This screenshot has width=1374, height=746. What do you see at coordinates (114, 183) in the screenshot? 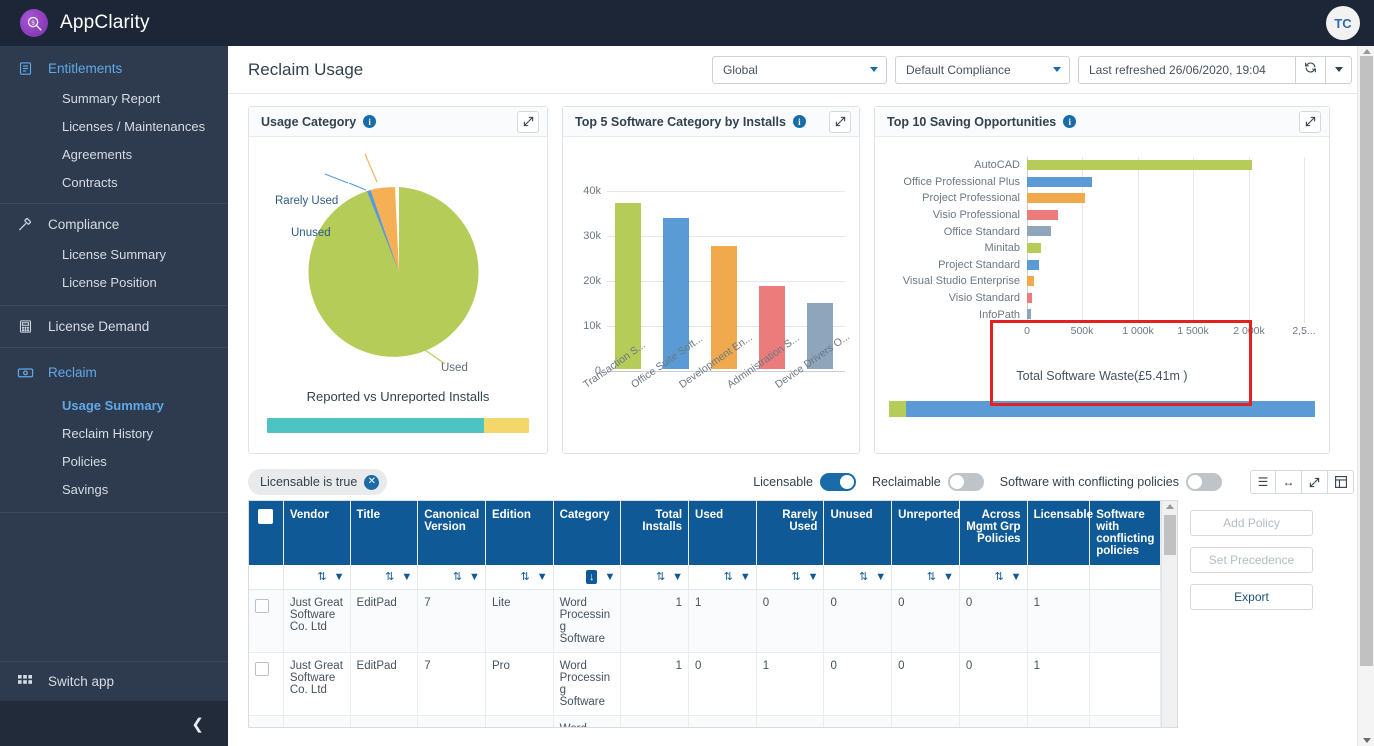
I see `sidebar-item-contracts: Contracts` at bounding box center [114, 183].